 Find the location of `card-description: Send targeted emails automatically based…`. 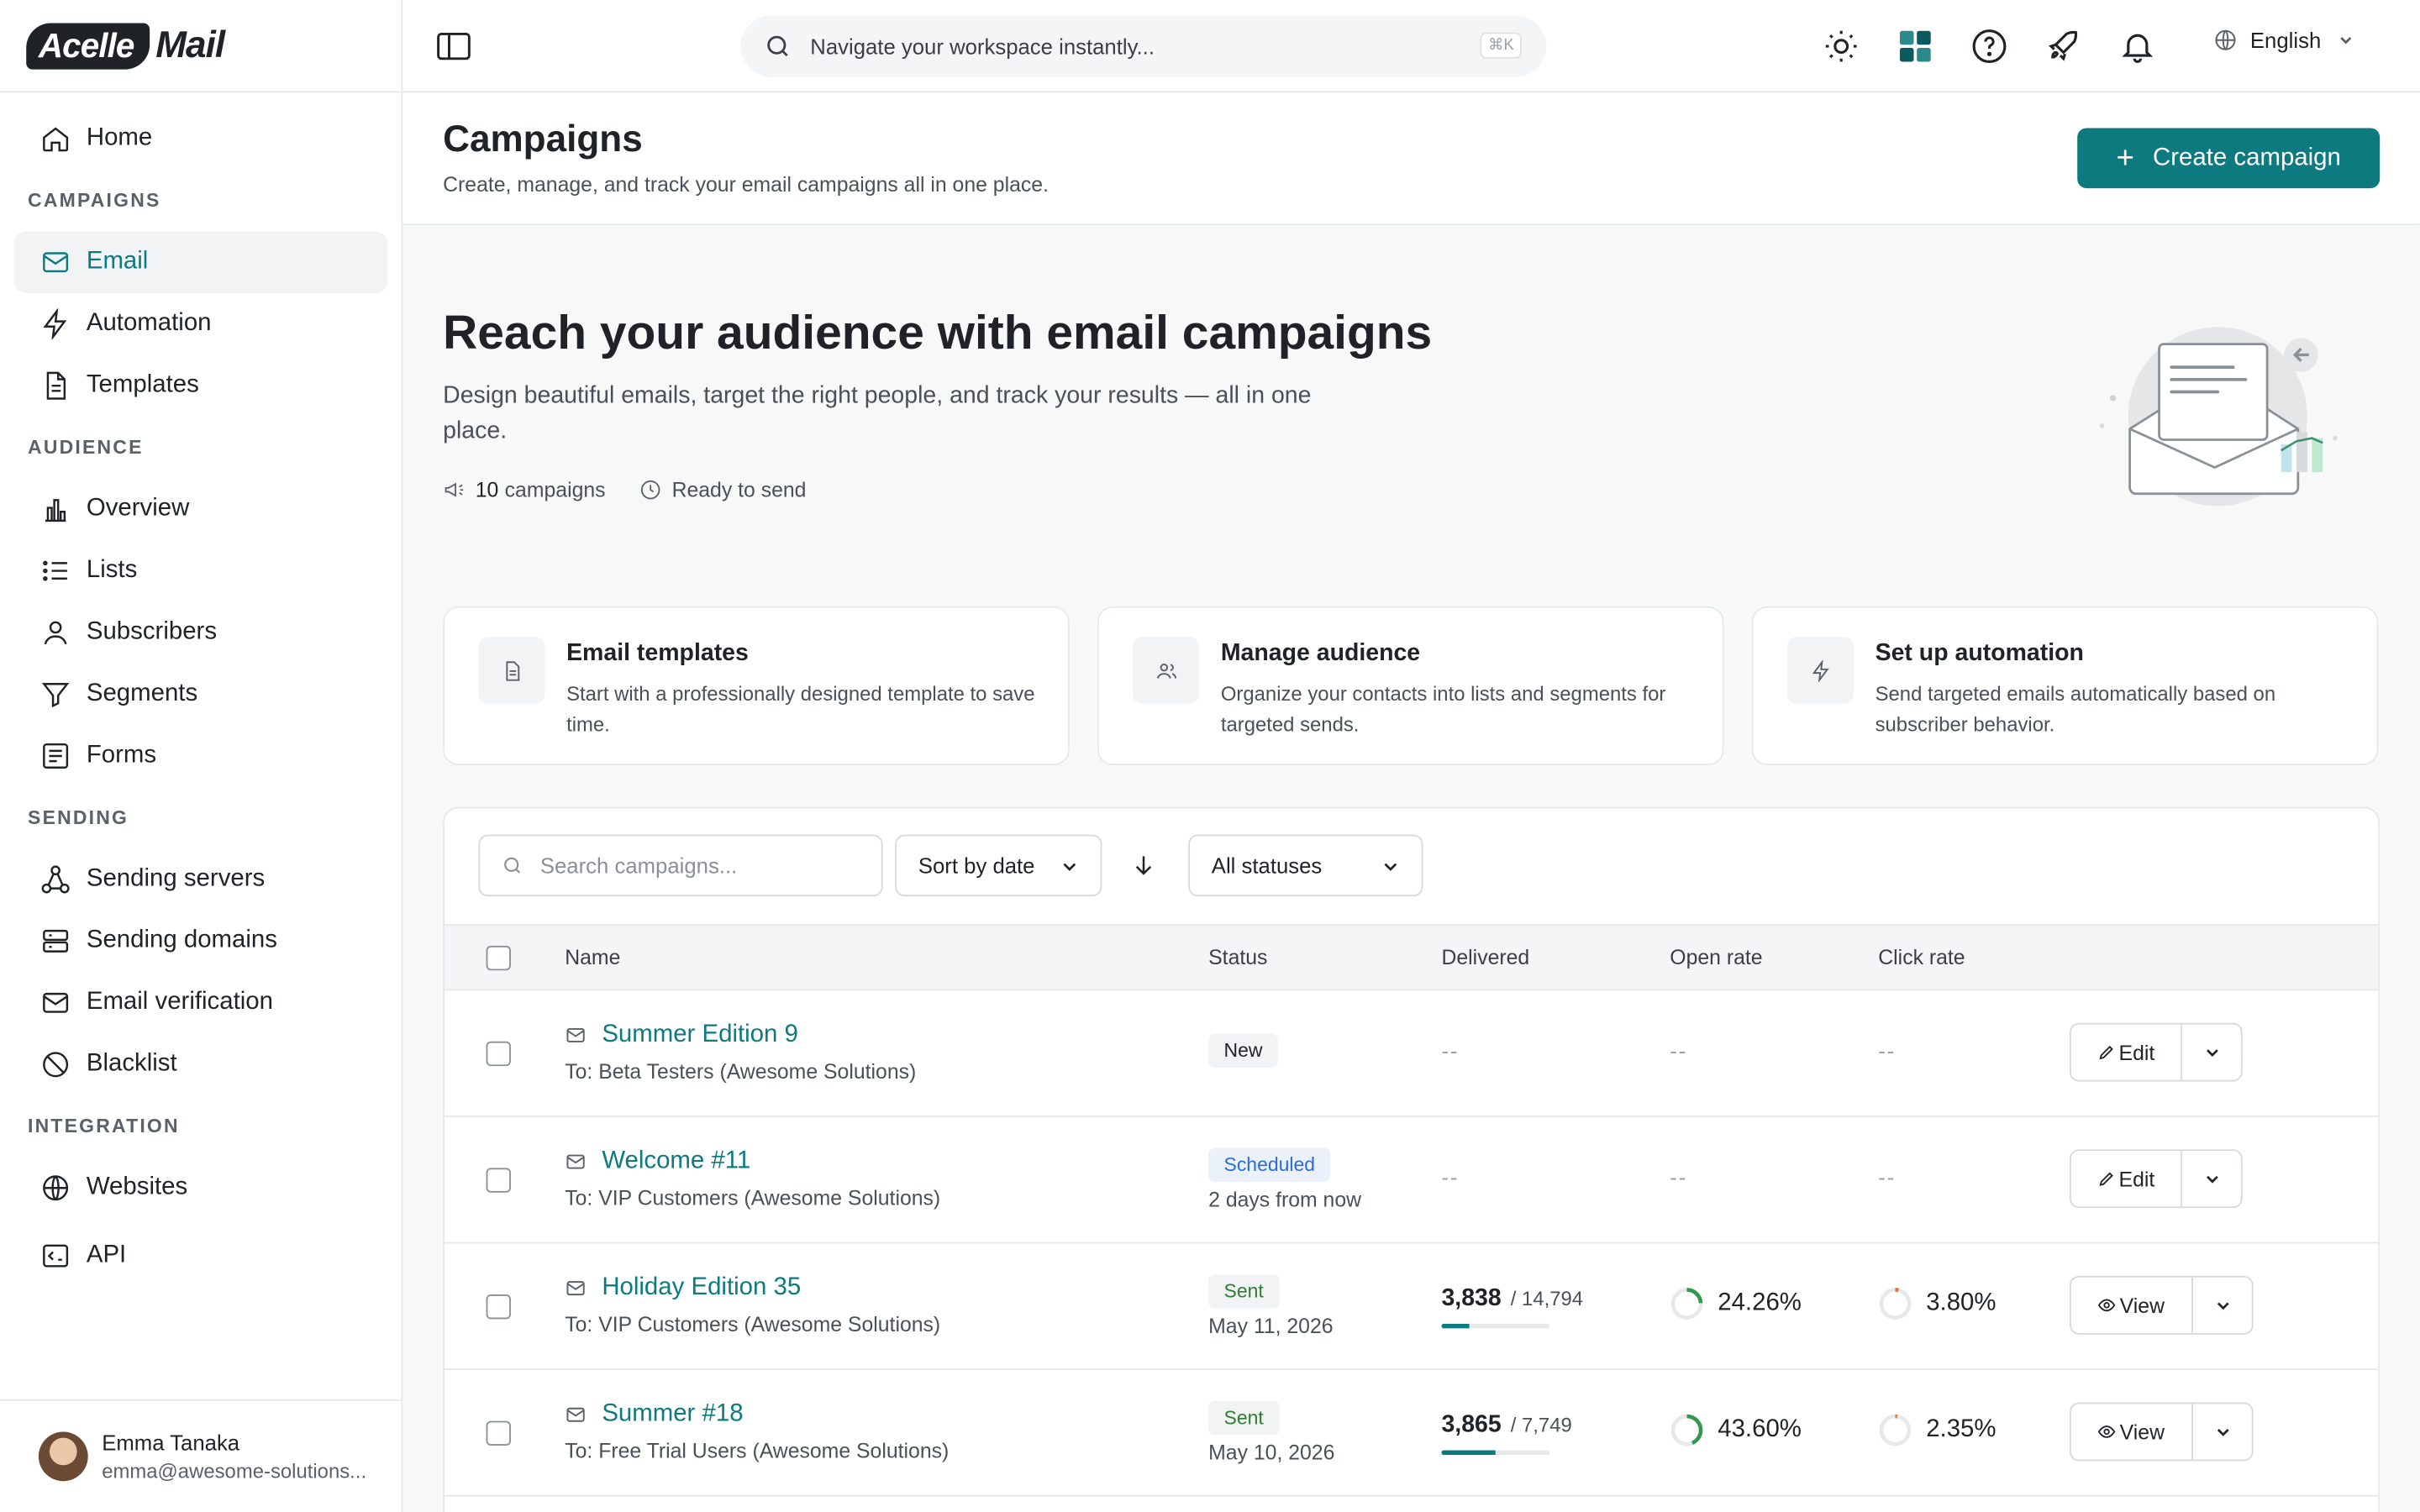

card-description: Send targeted emails automatically based… is located at coordinates (2075, 709).